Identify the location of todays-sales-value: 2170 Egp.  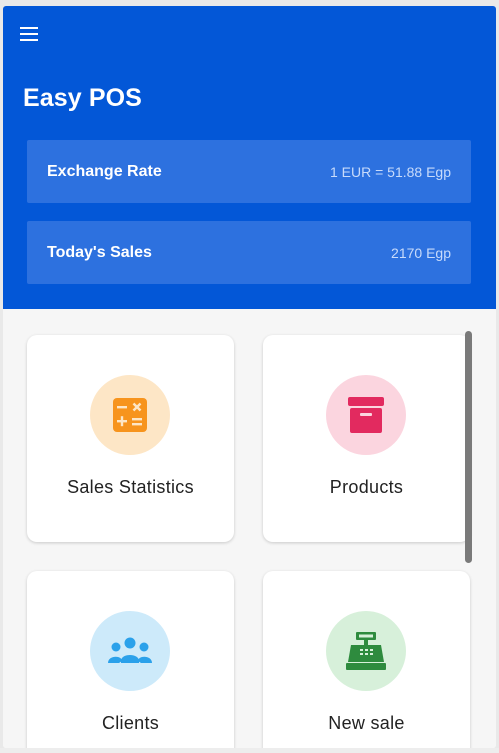
(421, 252).